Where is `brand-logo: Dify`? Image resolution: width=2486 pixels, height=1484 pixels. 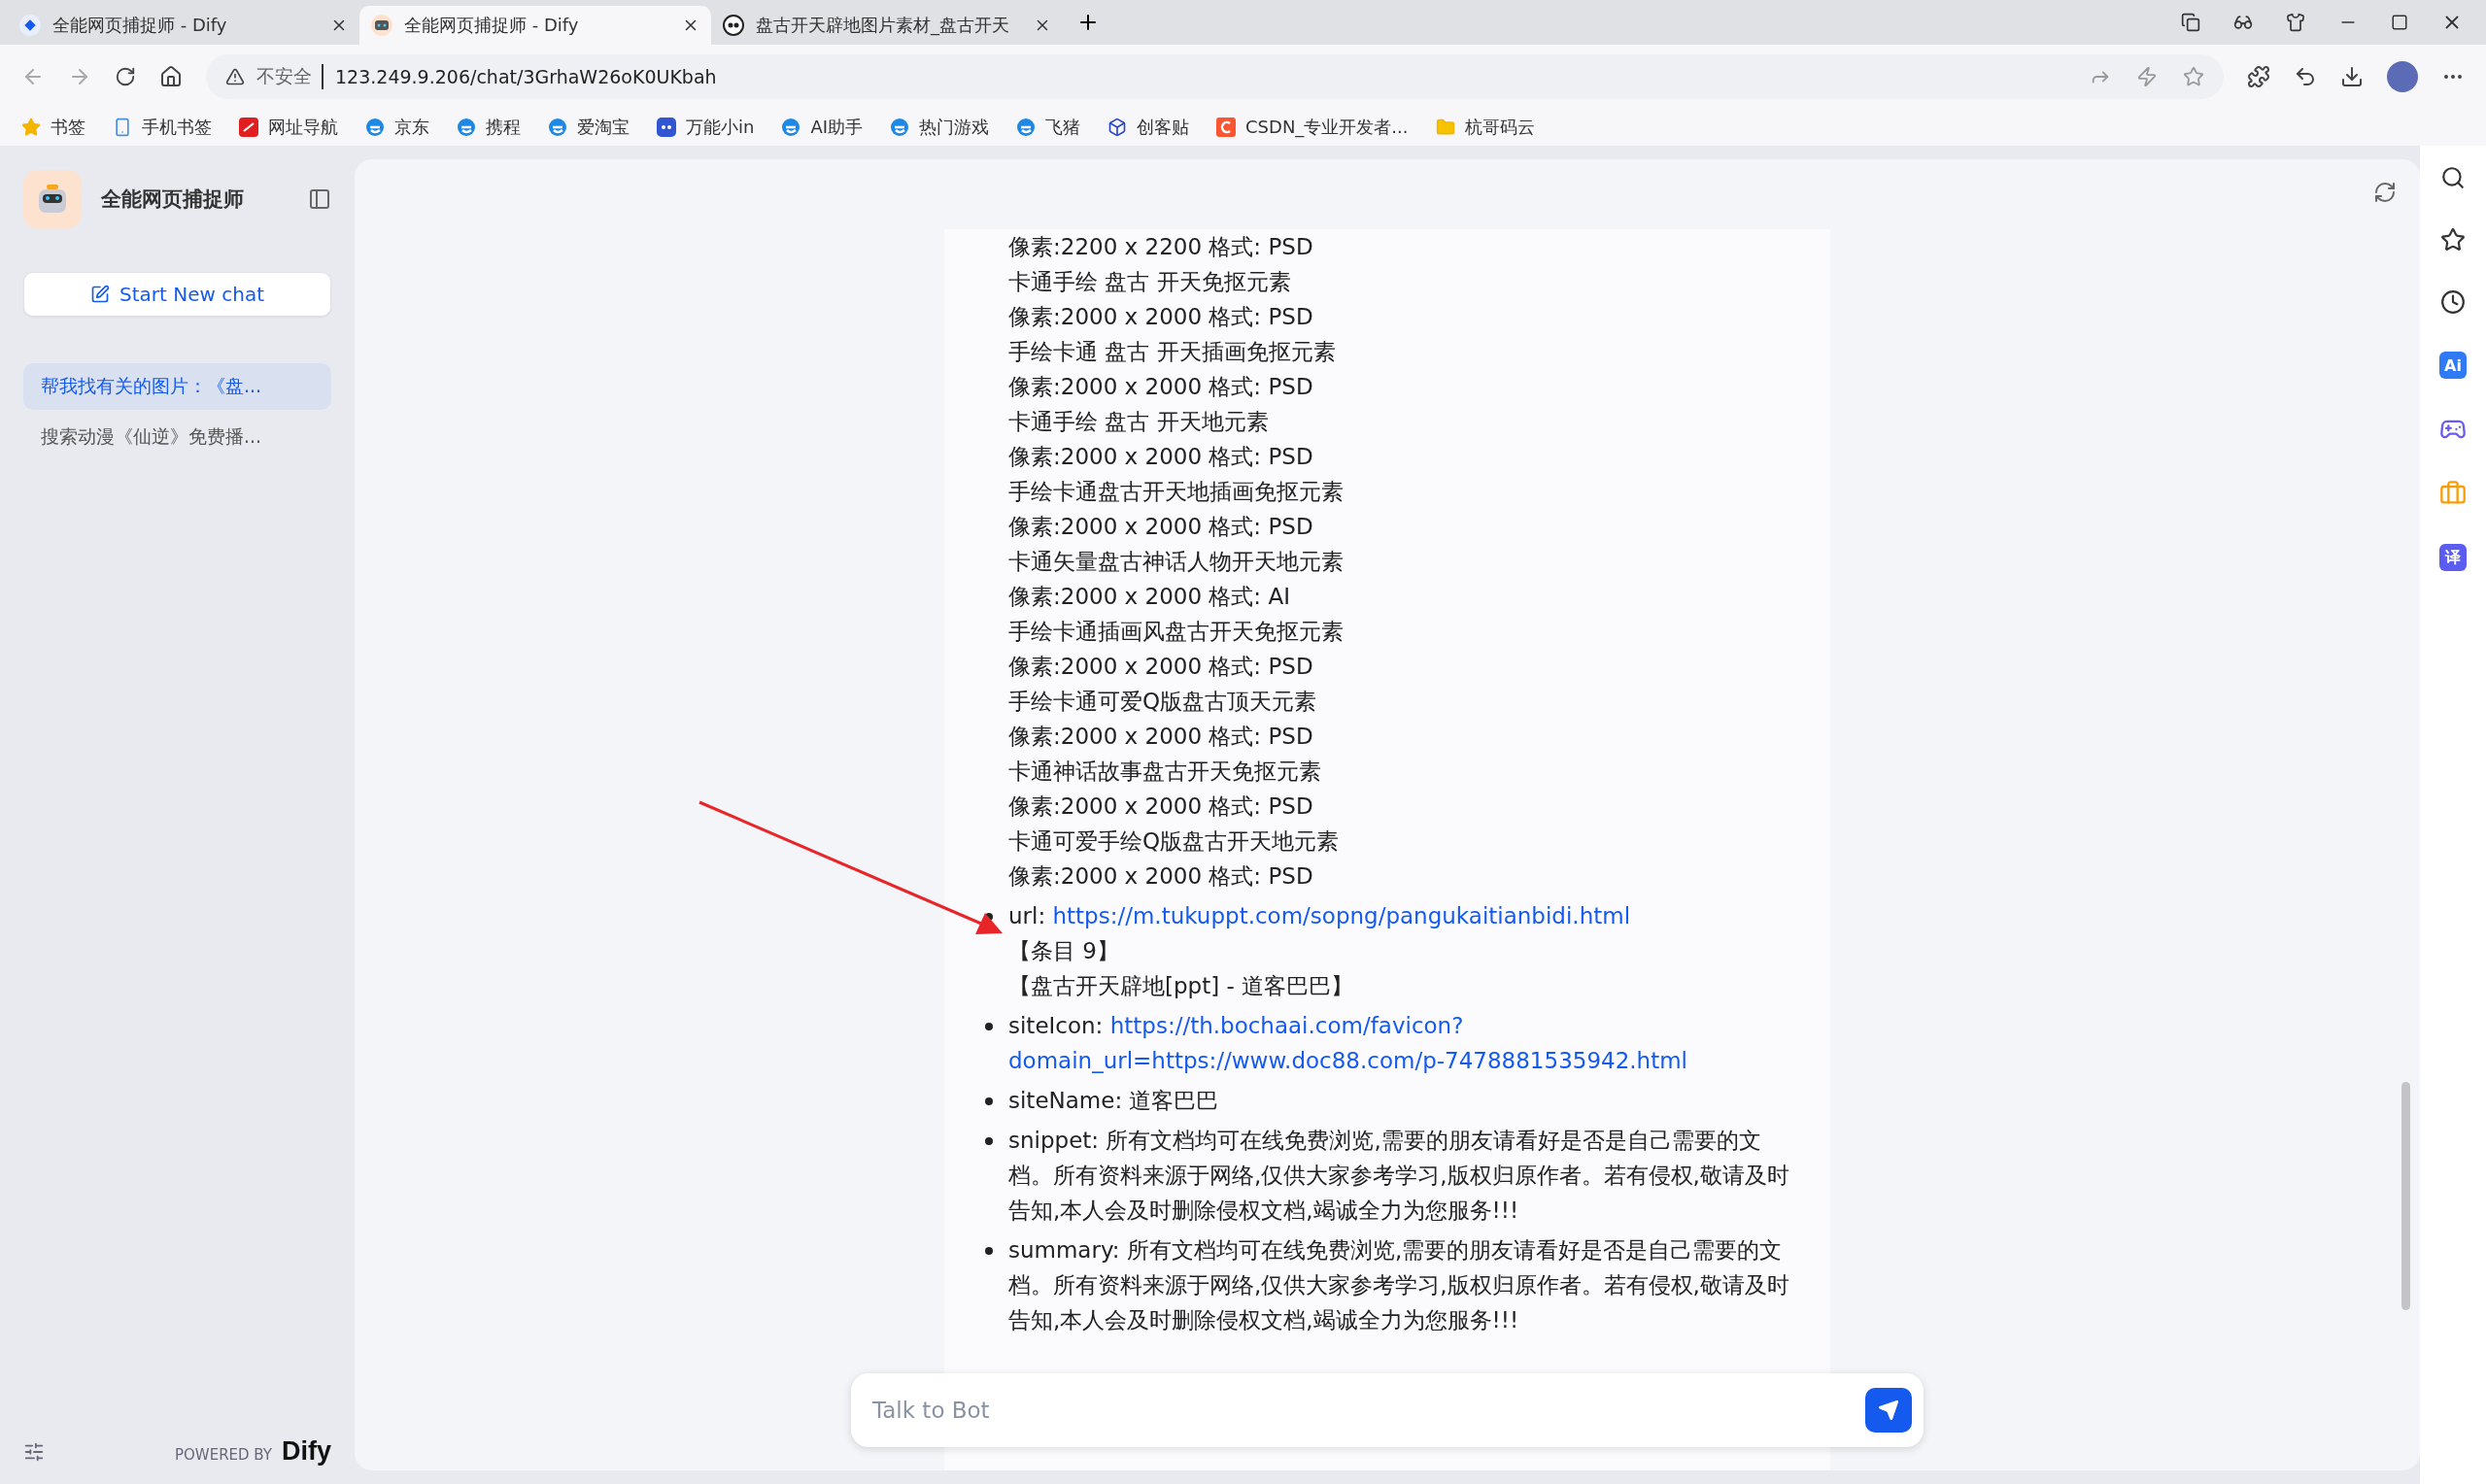 brand-logo: Dify is located at coordinates (306, 1452).